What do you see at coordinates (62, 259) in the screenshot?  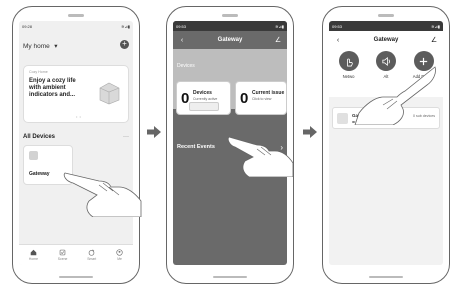 I see `tab-label: Scene` at bounding box center [62, 259].